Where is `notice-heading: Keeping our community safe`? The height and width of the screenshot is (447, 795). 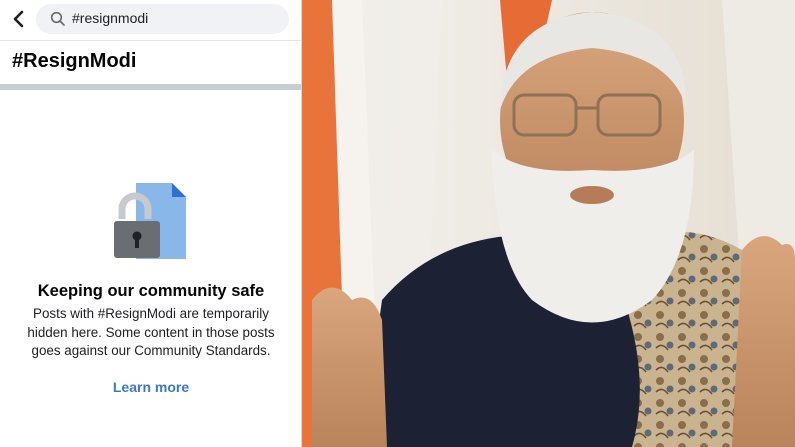 notice-heading: Keeping our community safe is located at coordinates (151, 291).